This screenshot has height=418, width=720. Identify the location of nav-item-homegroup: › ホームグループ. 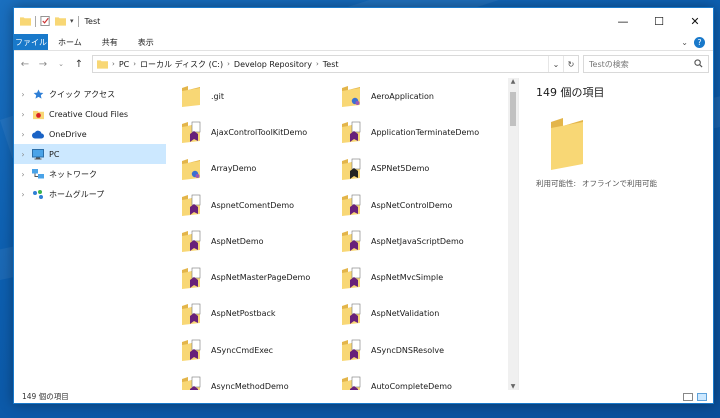
(90, 194).